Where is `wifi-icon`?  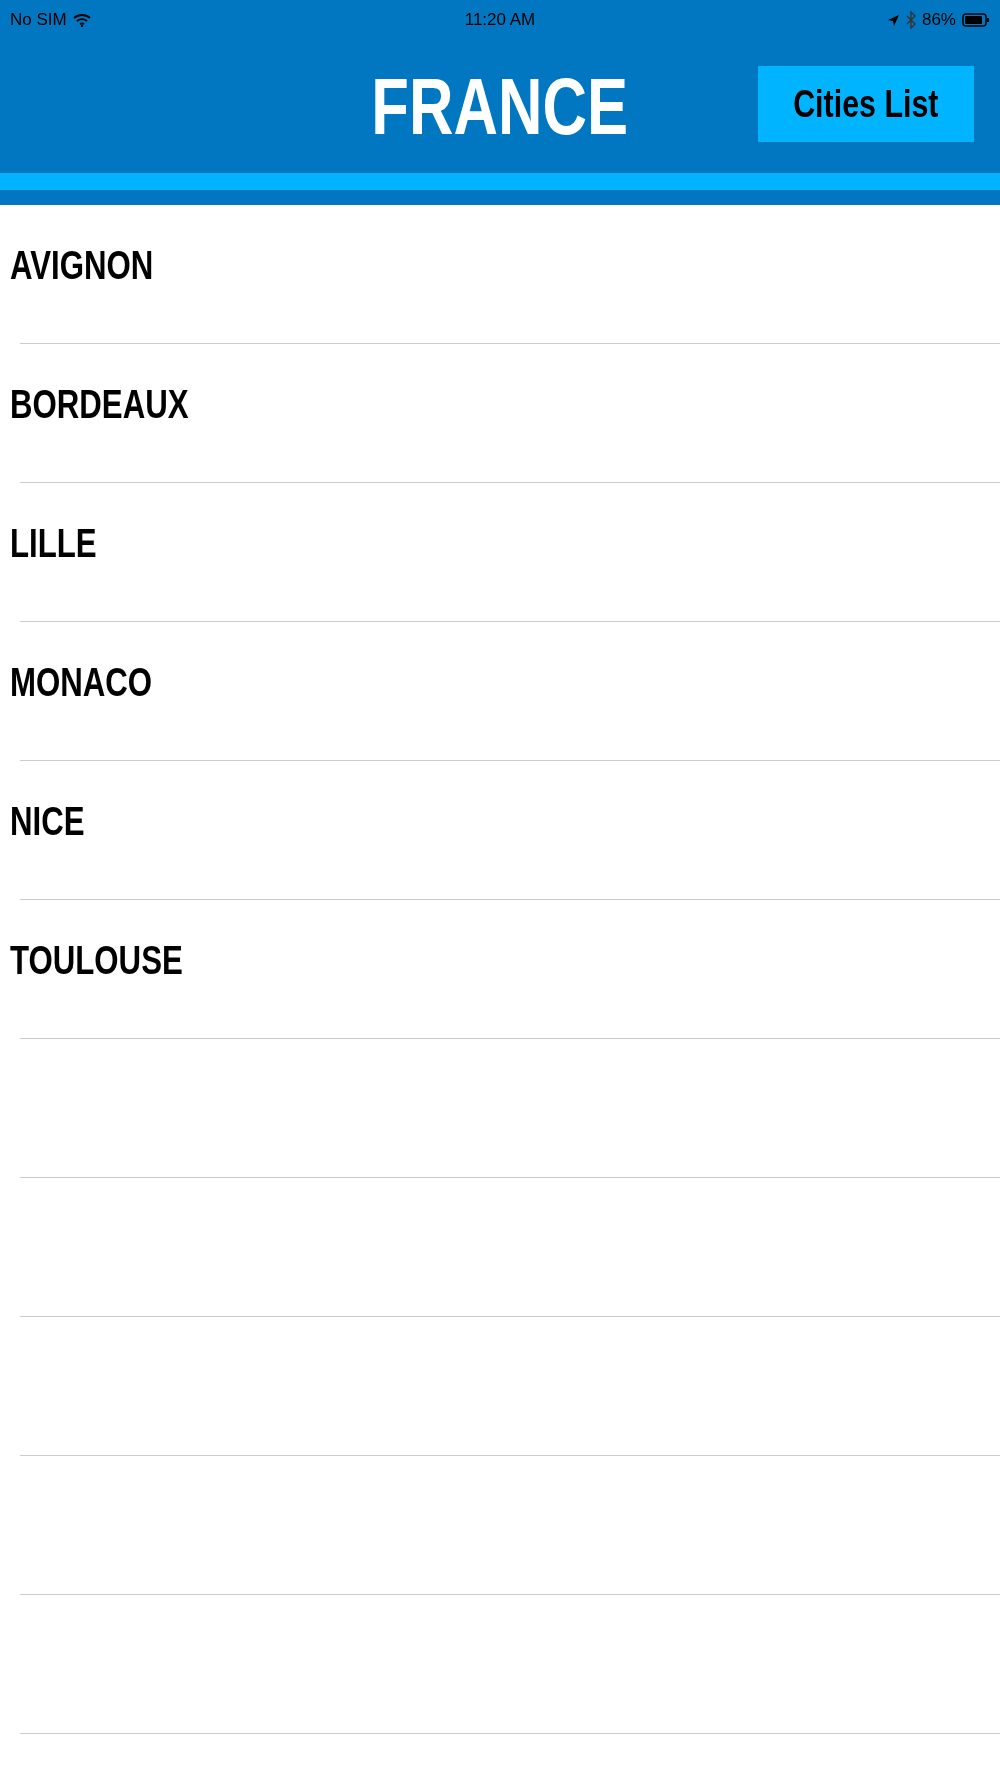 wifi-icon is located at coordinates (81, 20).